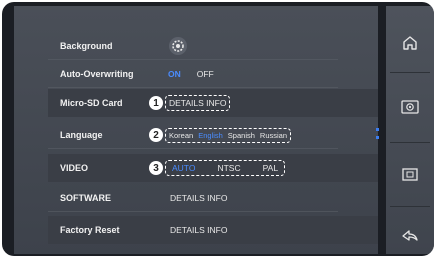 The image size is (436, 258). Describe the element at coordinates (210, 135) in the screenshot. I see `language-english: English` at that location.